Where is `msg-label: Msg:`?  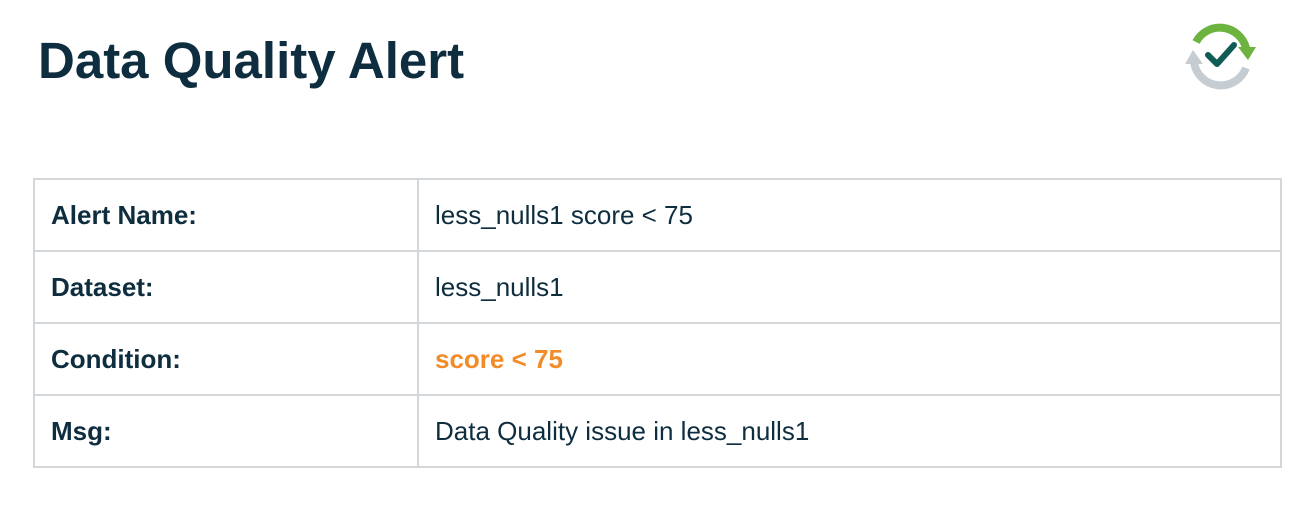
msg-label: Msg: is located at coordinates (226, 431).